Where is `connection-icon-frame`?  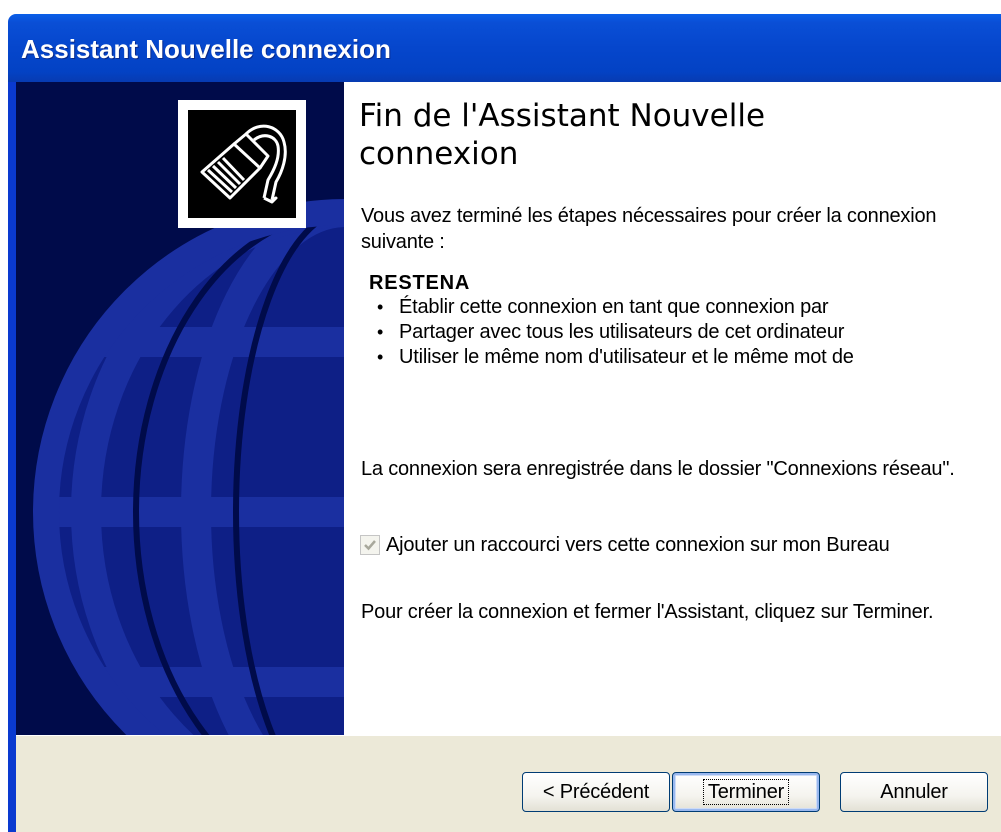
connection-icon-frame is located at coordinates (242, 164).